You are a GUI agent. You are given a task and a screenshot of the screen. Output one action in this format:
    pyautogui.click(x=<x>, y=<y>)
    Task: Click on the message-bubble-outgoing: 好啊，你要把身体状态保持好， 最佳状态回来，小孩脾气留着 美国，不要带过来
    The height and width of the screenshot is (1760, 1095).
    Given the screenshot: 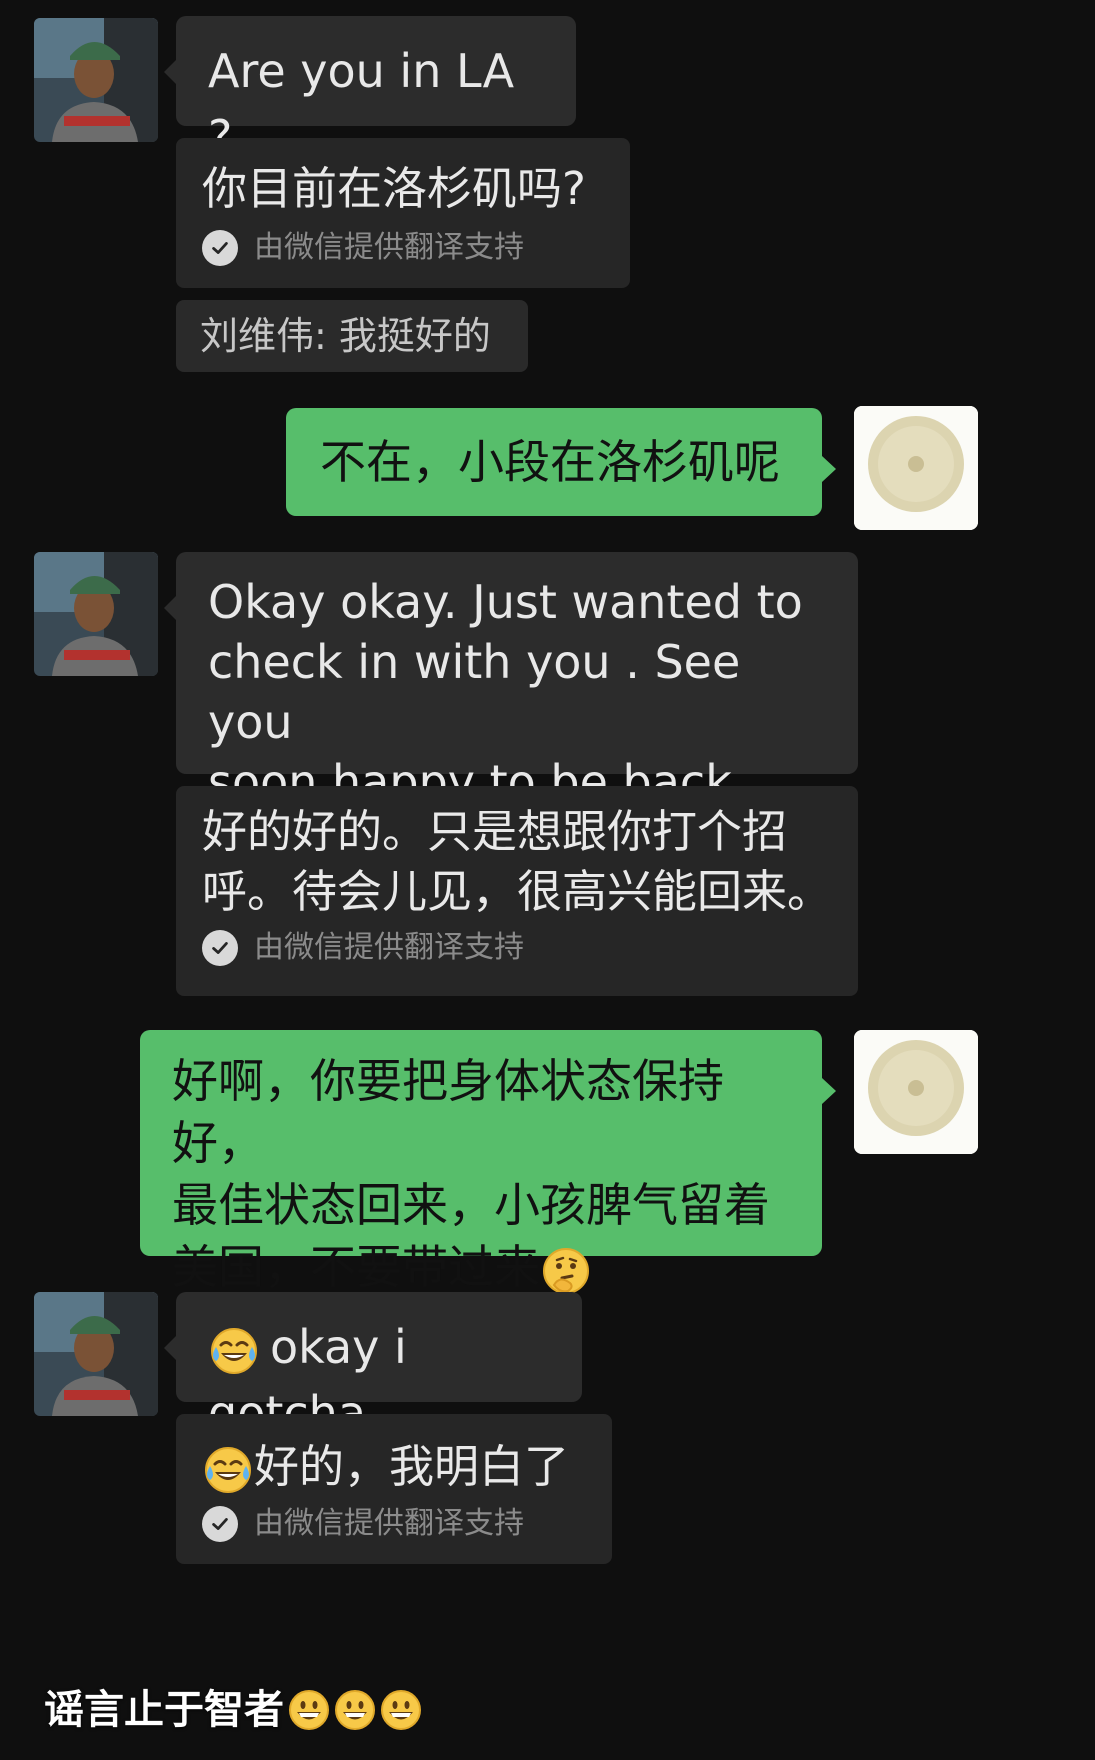 What is the action you would take?
    pyautogui.click(x=488, y=1162)
    